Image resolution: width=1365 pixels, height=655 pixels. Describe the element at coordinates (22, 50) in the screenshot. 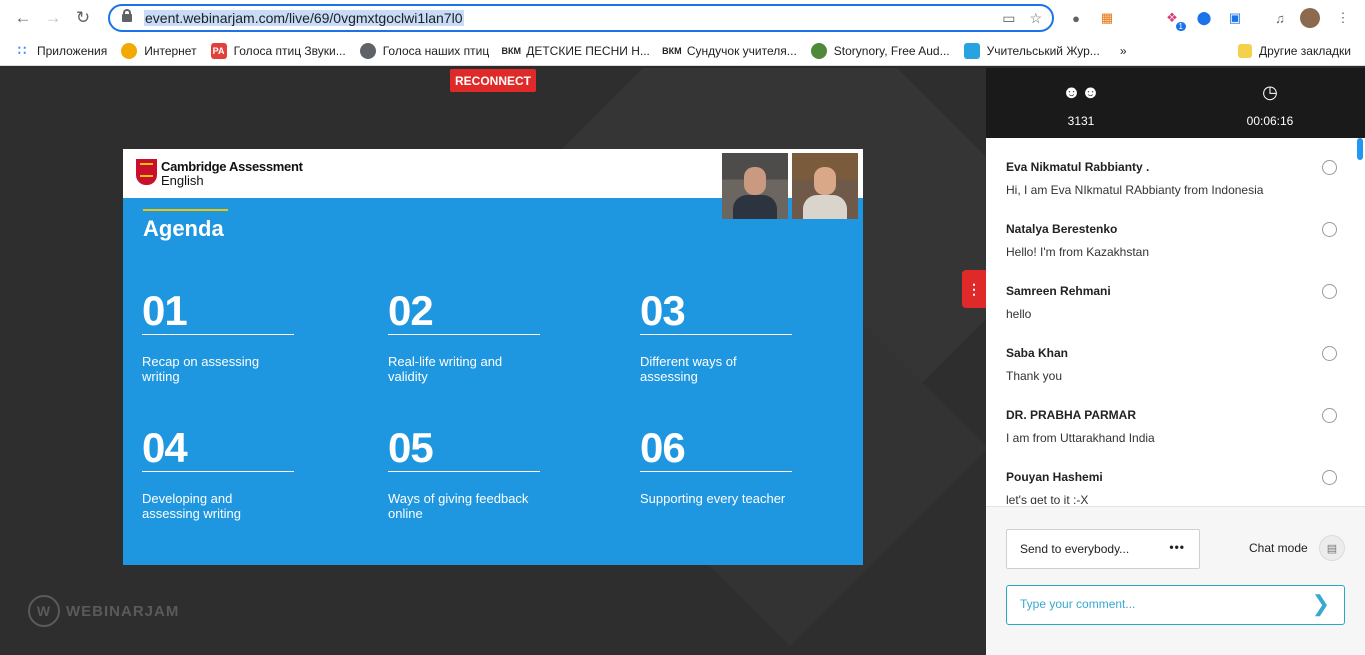

I see `apps-grid-icon: ∷` at that location.